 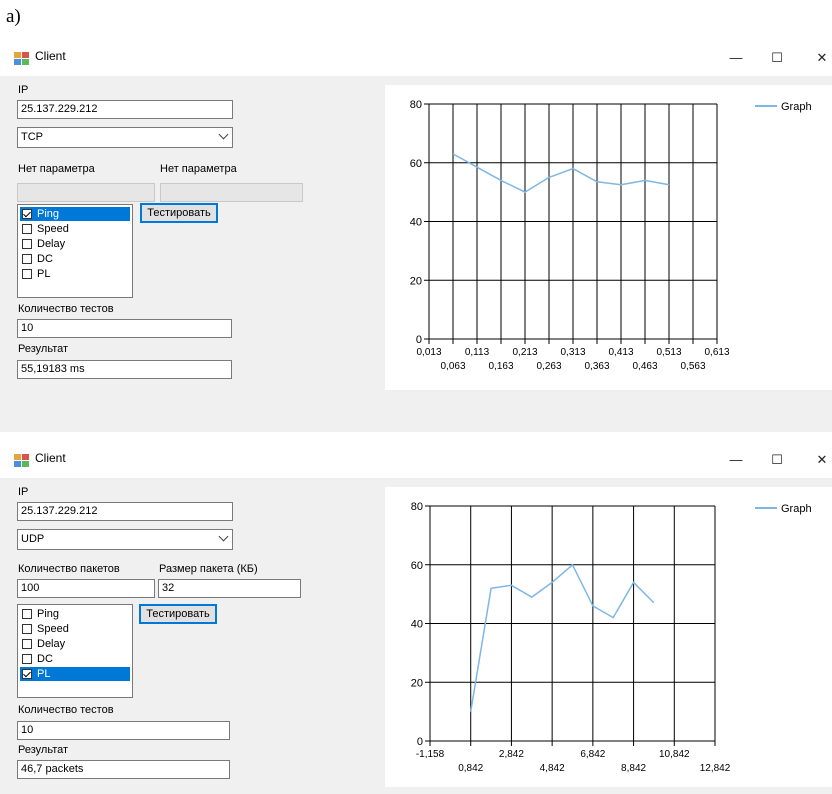 What do you see at coordinates (716, 352) in the screenshot?
I see `x-tick-label: 0,613` at bounding box center [716, 352].